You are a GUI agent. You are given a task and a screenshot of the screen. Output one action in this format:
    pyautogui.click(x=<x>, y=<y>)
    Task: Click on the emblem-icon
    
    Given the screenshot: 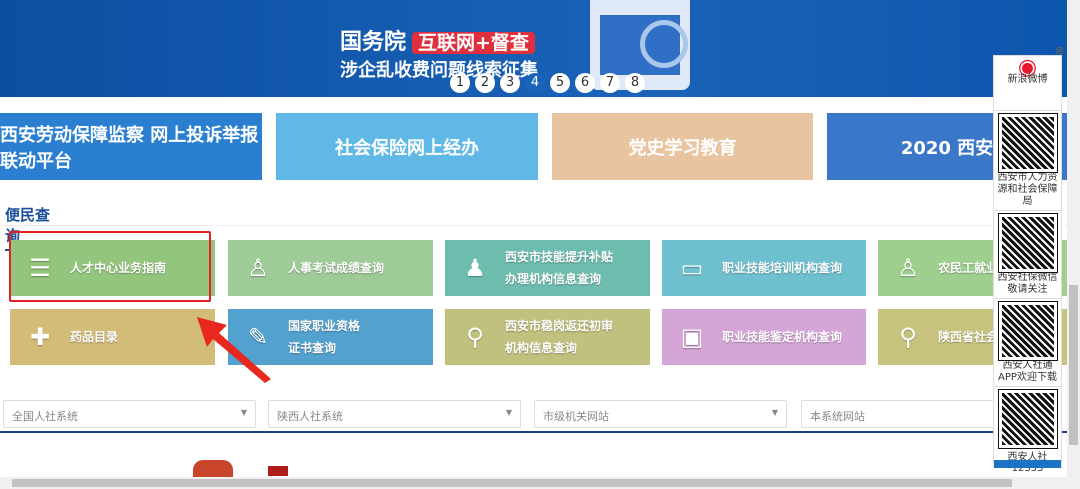 What is the action you would take?
    pyautogui.click(x=213, y=468)
    